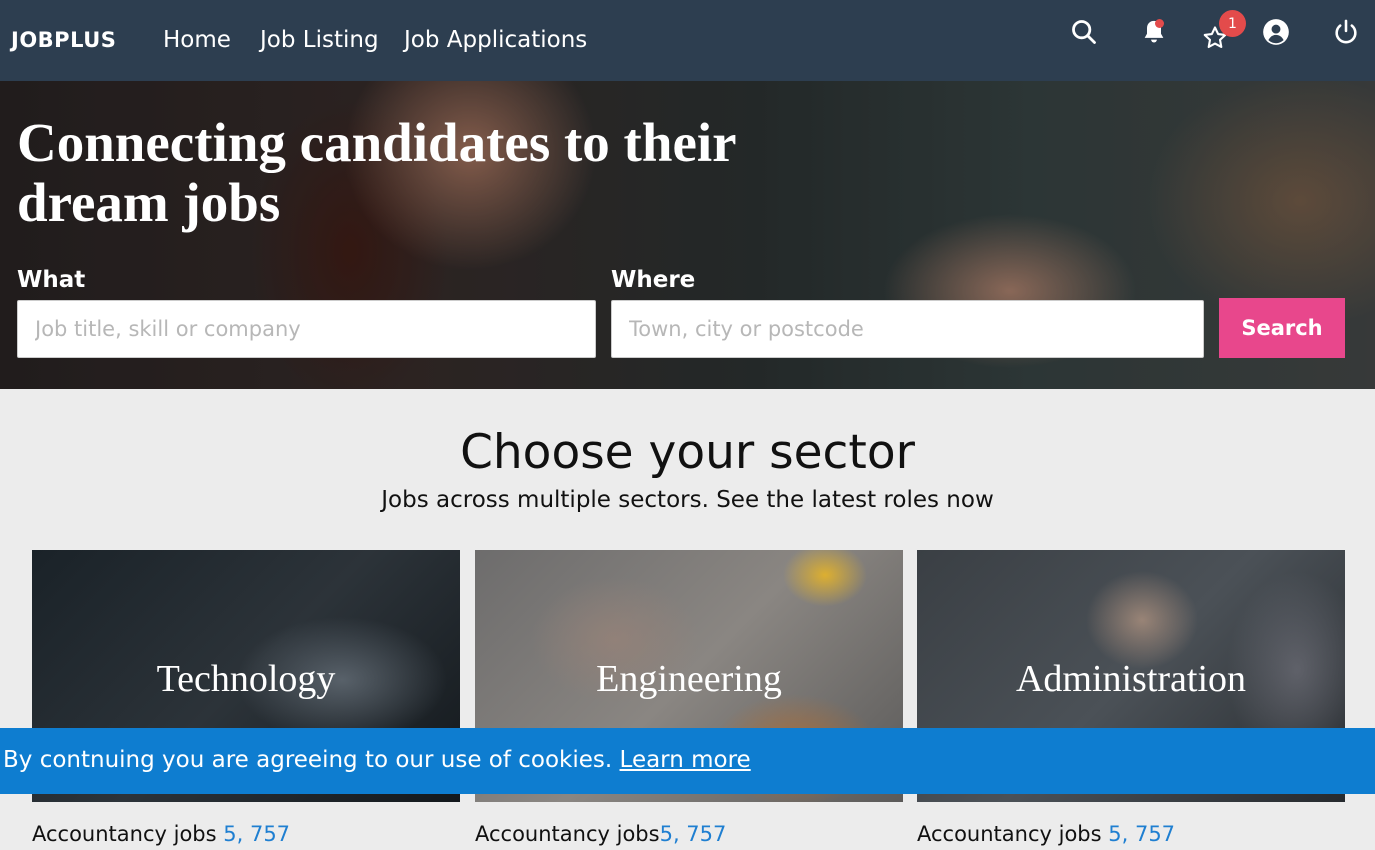  Describe the element at coordinates (63, 40) in the screenshot. I see `brand-logo: JOBPLUS` at that location.